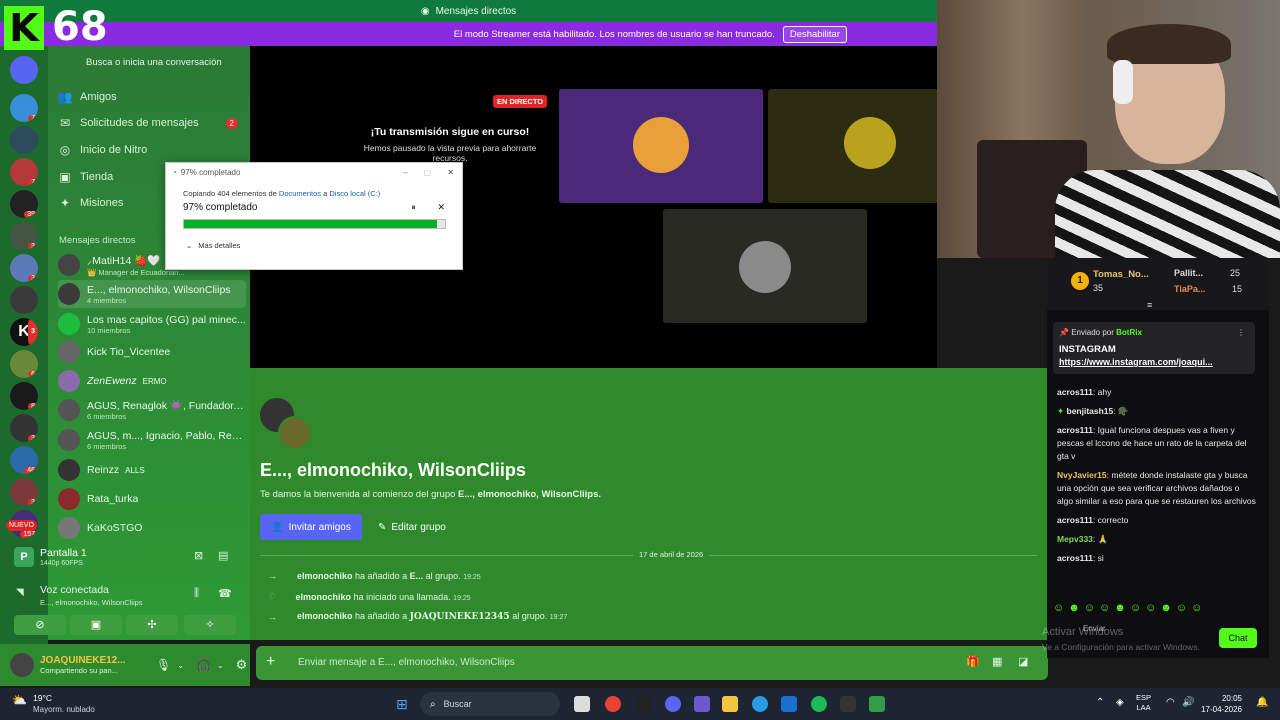 The image size is (1280, 720). I want to click on server-avatar: K3, so click(24, 332).